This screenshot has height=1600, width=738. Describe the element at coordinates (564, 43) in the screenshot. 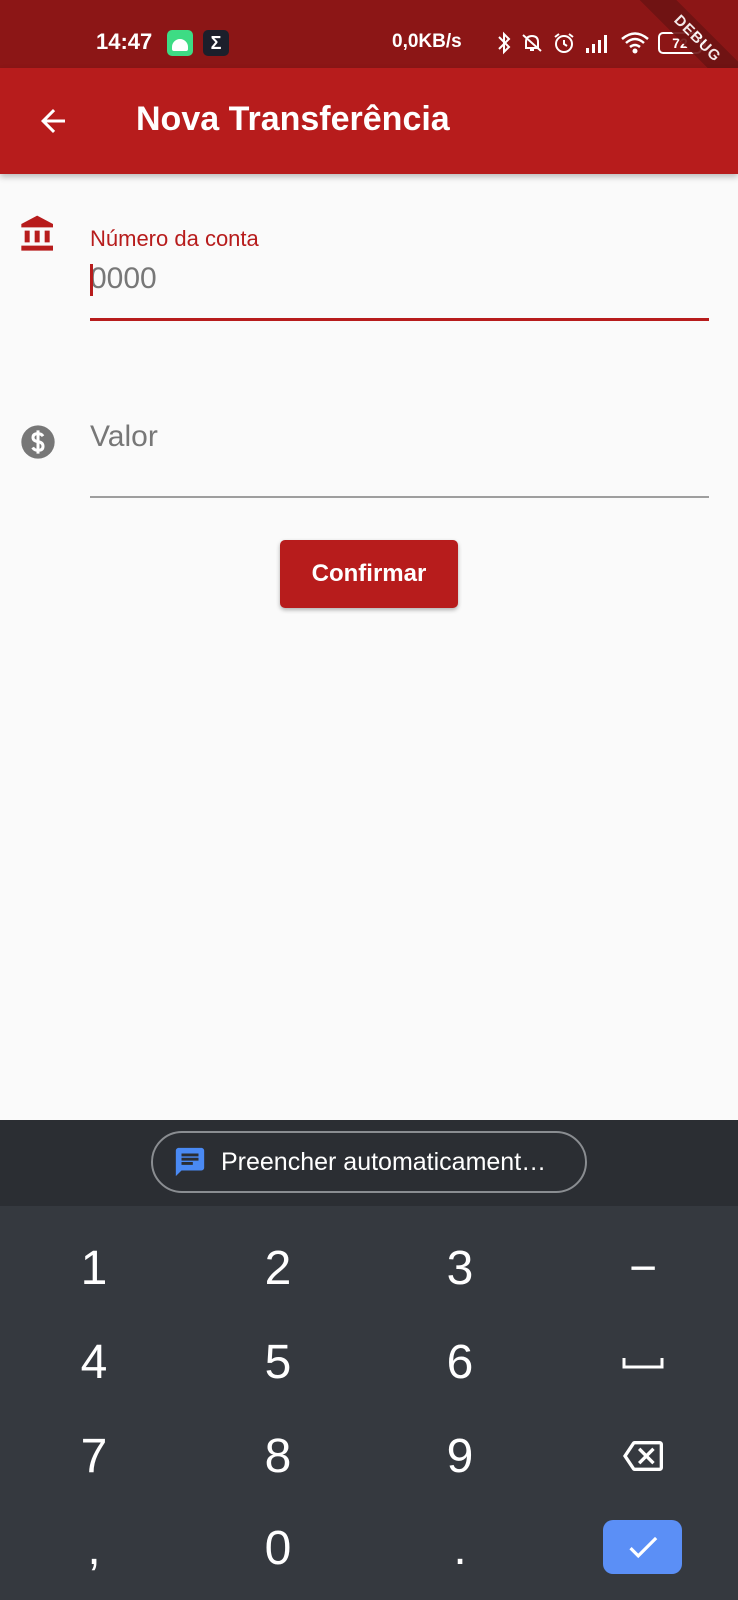

I see `alarm-icon` at that location.